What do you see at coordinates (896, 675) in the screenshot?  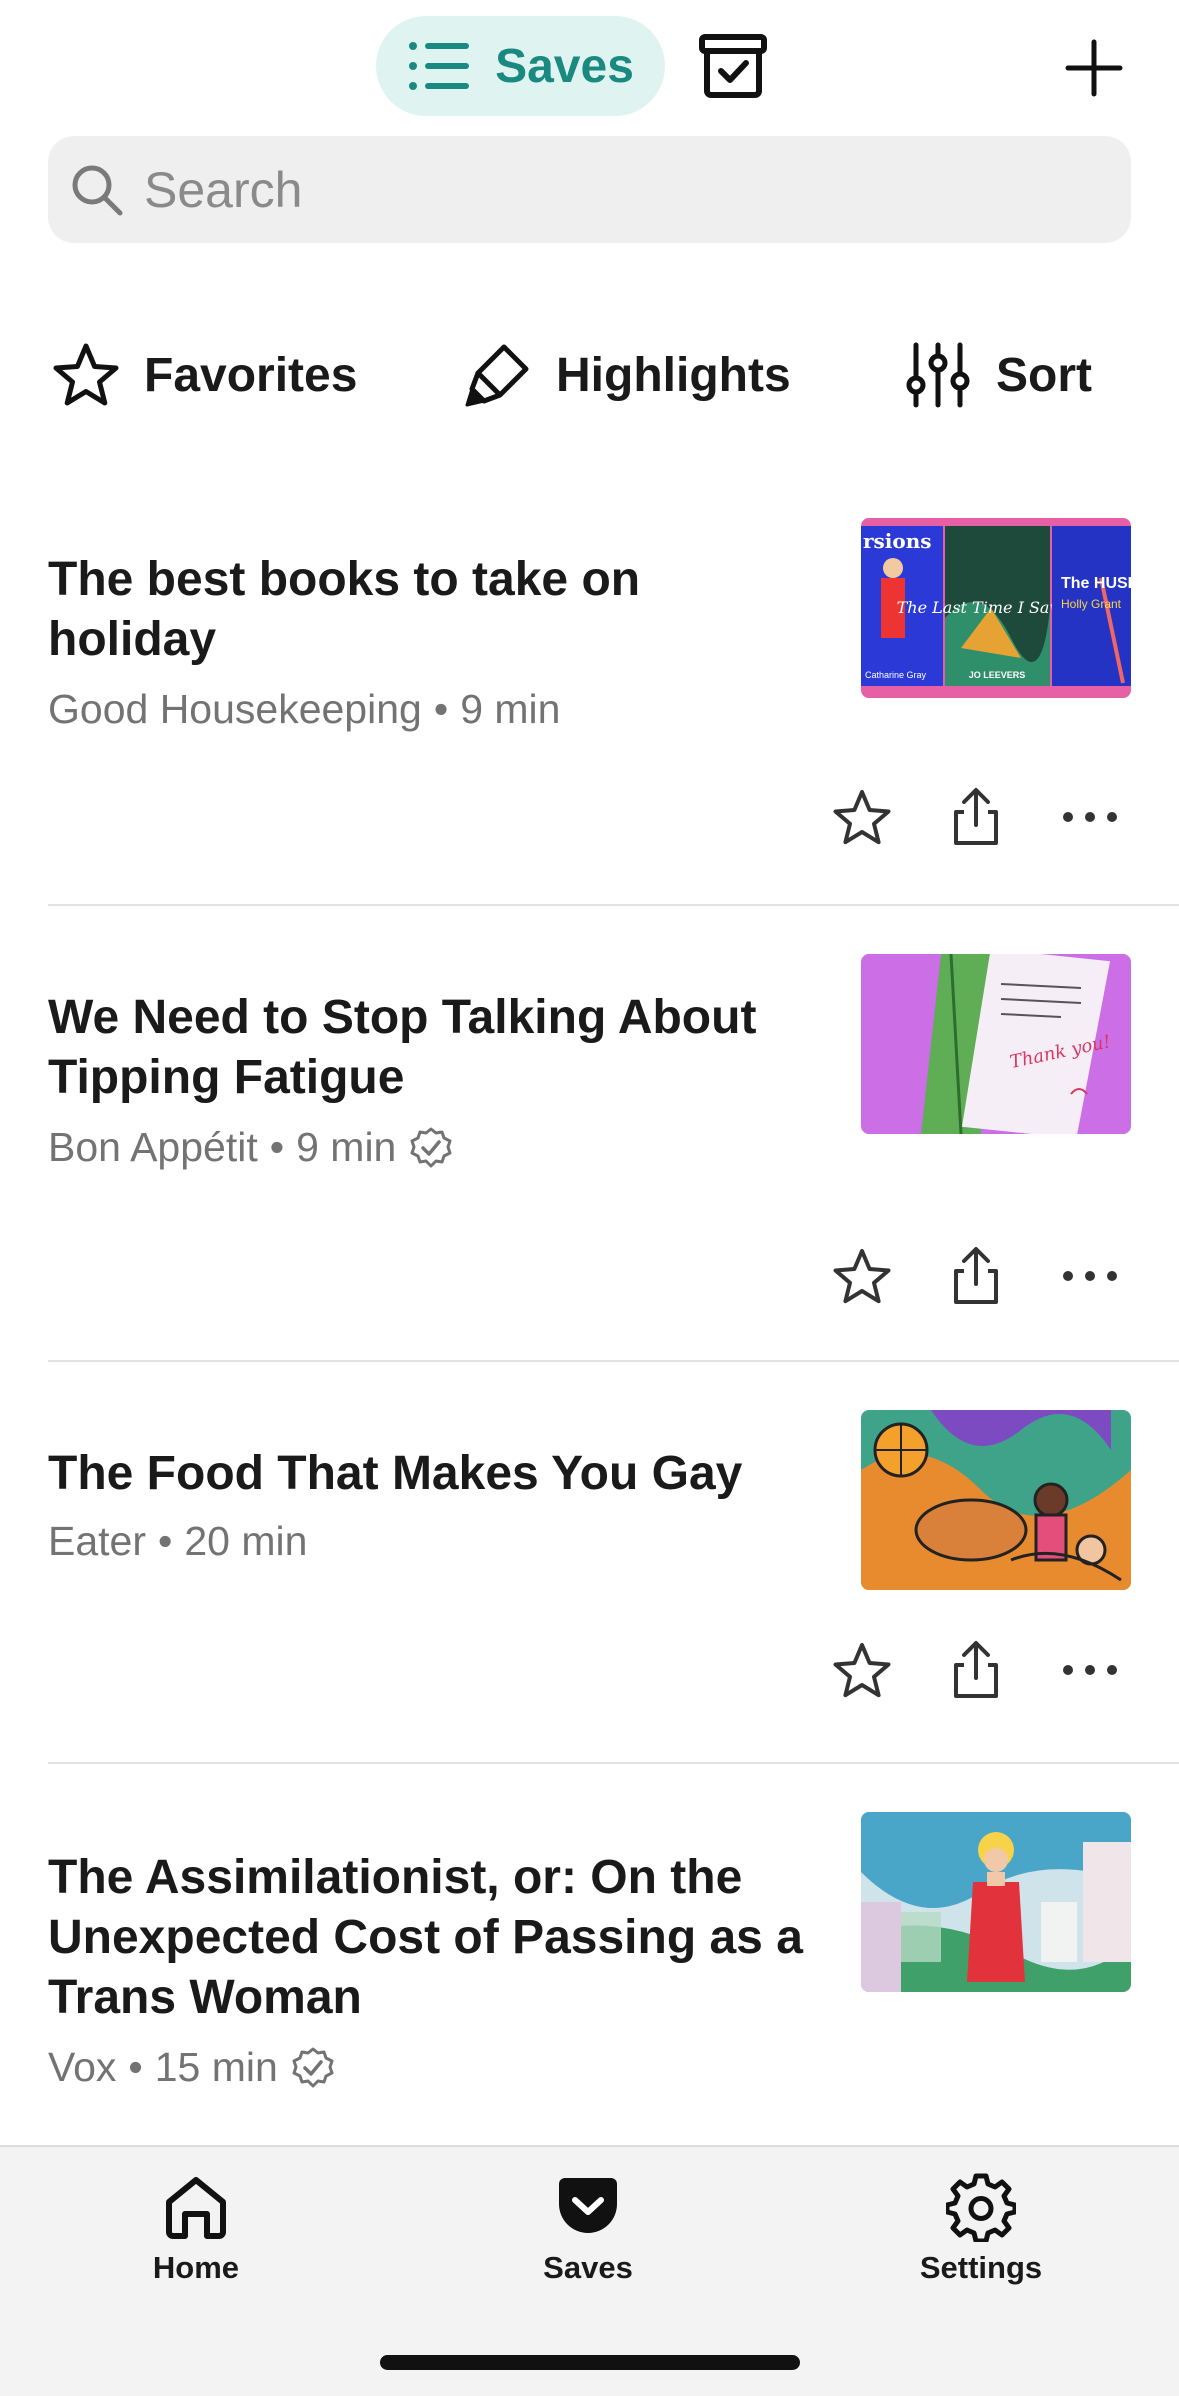 I see `book-author-text: Catharine Gray` at bounding box center [896, 675].